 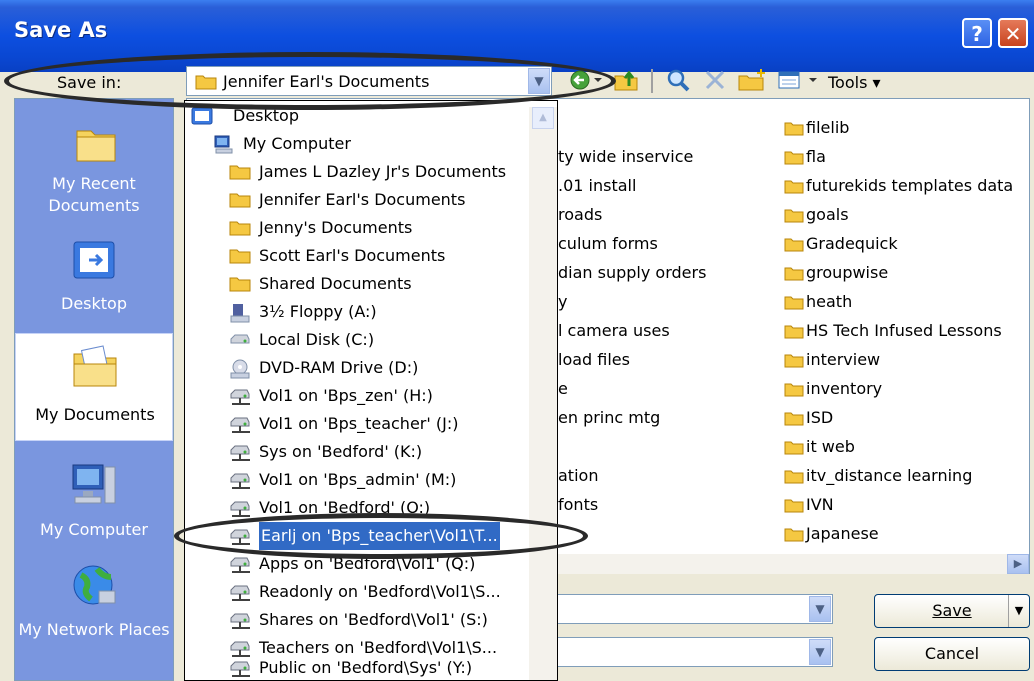 What do you see at coordinates (373, 619) in the screenshot?
I see `dropdown-item-label: Shares on 'Bedford\Vol1' (S:)` at bounding box center [373, 619].